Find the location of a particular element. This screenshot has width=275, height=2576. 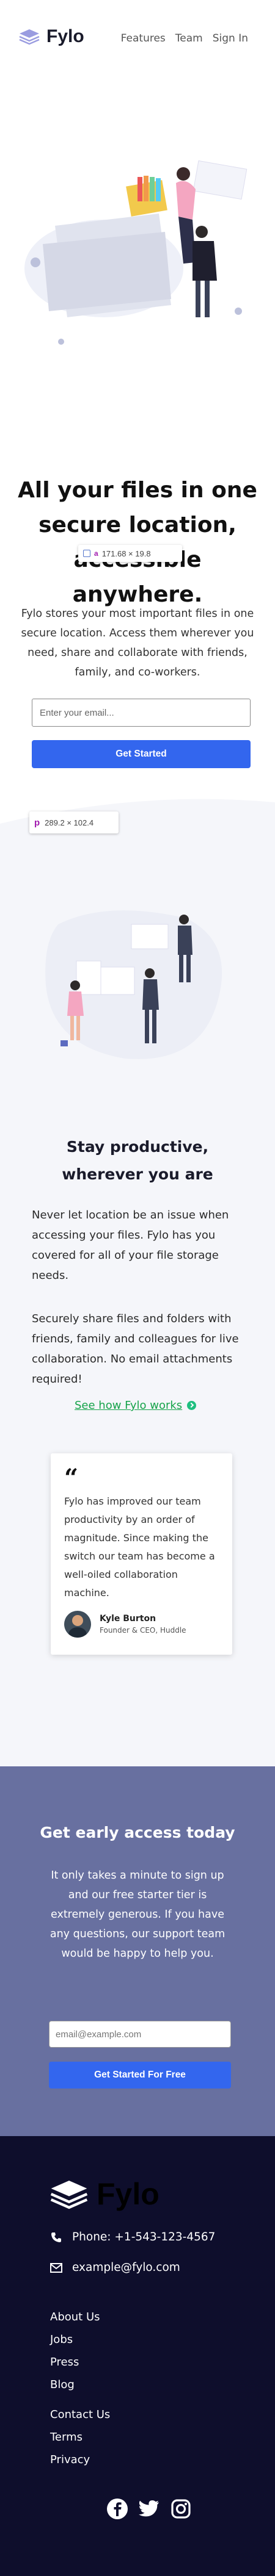

arrow-icon is located at coordinates (192, 1405).